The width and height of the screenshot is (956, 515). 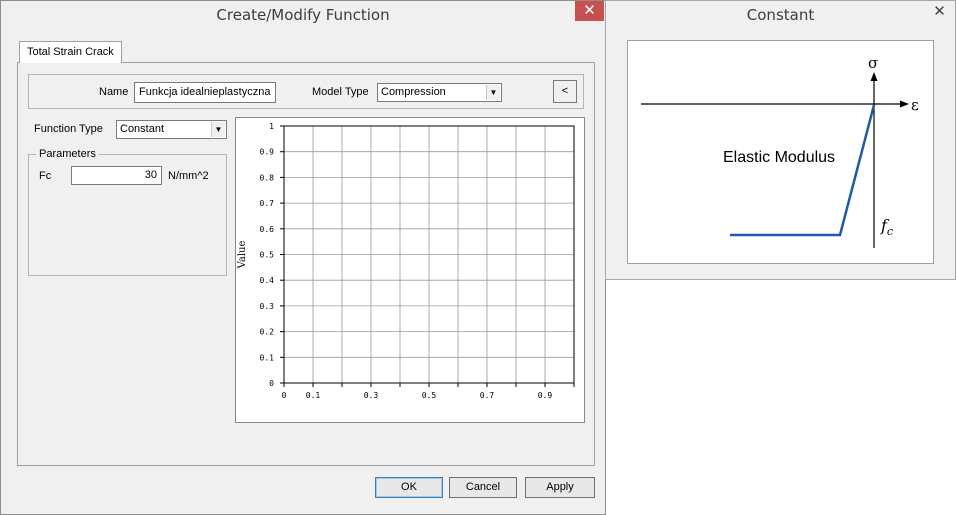 I want to click on fc-input: 30, so click(x=116, y=175).